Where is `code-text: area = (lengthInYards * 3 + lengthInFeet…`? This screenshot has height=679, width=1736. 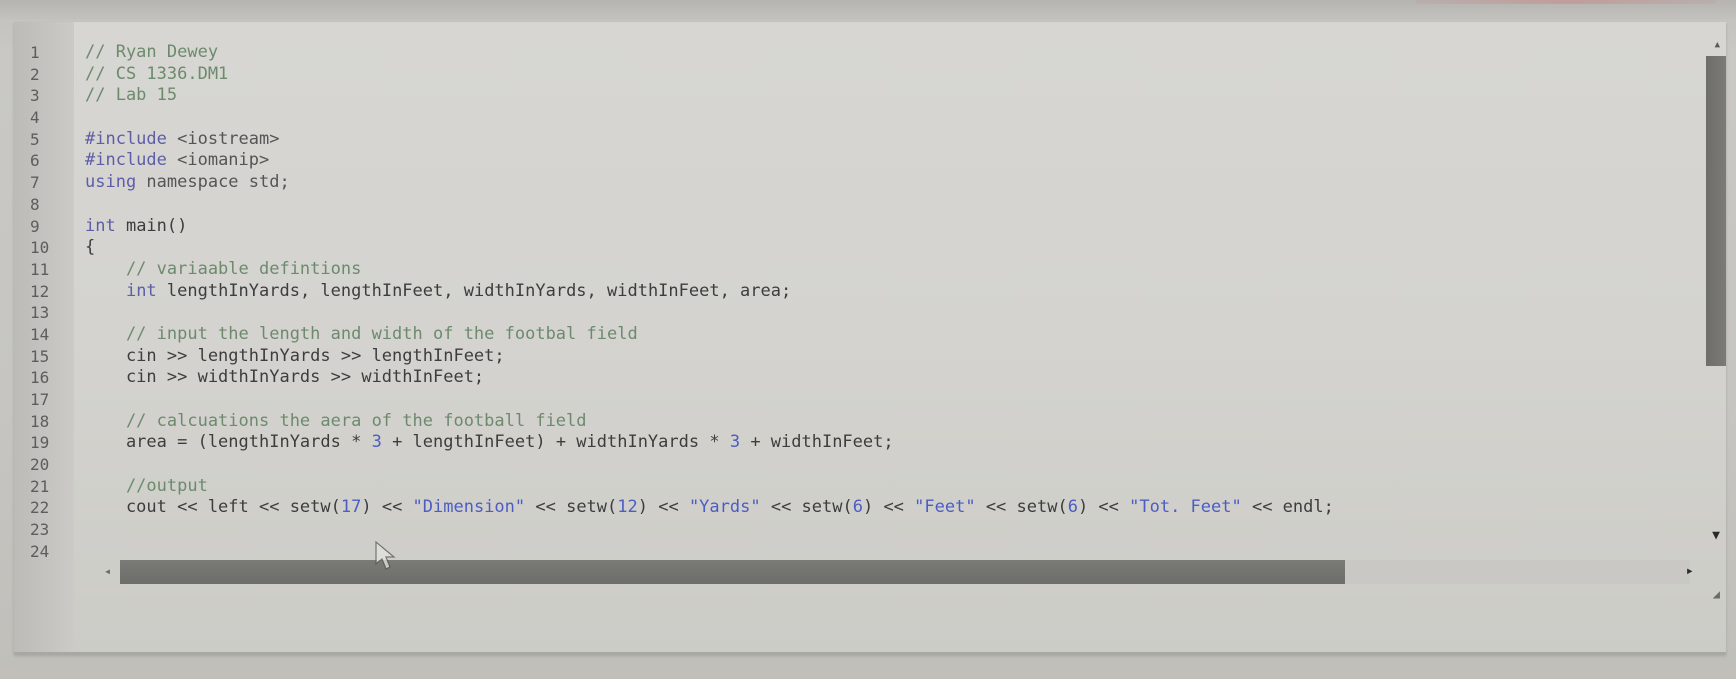 code-text: area = (lengthInYards * 3 + lengthInFeet… is located at coordinates (489, 443).